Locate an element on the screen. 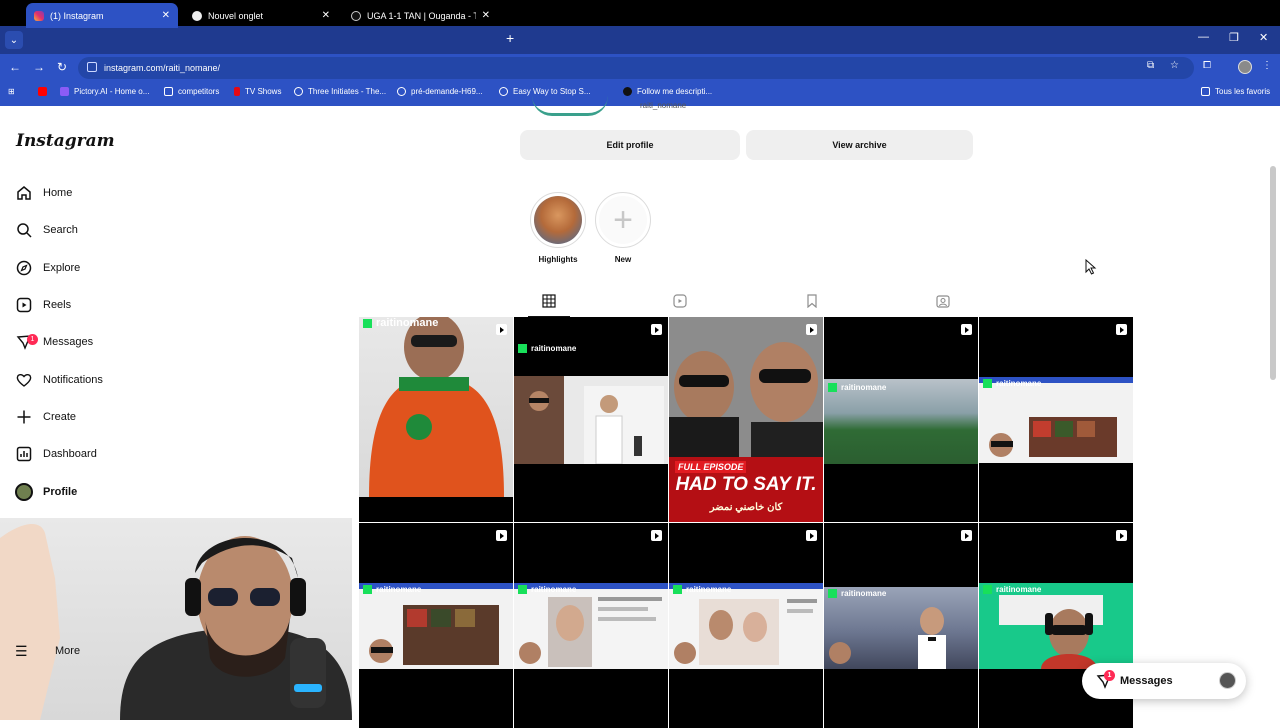  instagram-logo: Instagram is located at coordinates (65, 141).